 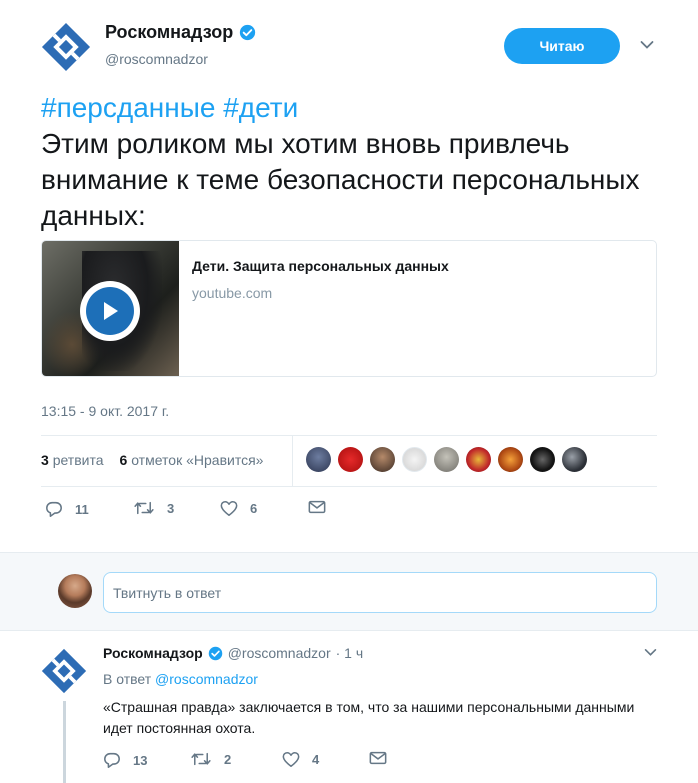 What do you see at coordinates (292, 461) in the screenshot?
I see `stats-separator` at bounding box center [292, 461].